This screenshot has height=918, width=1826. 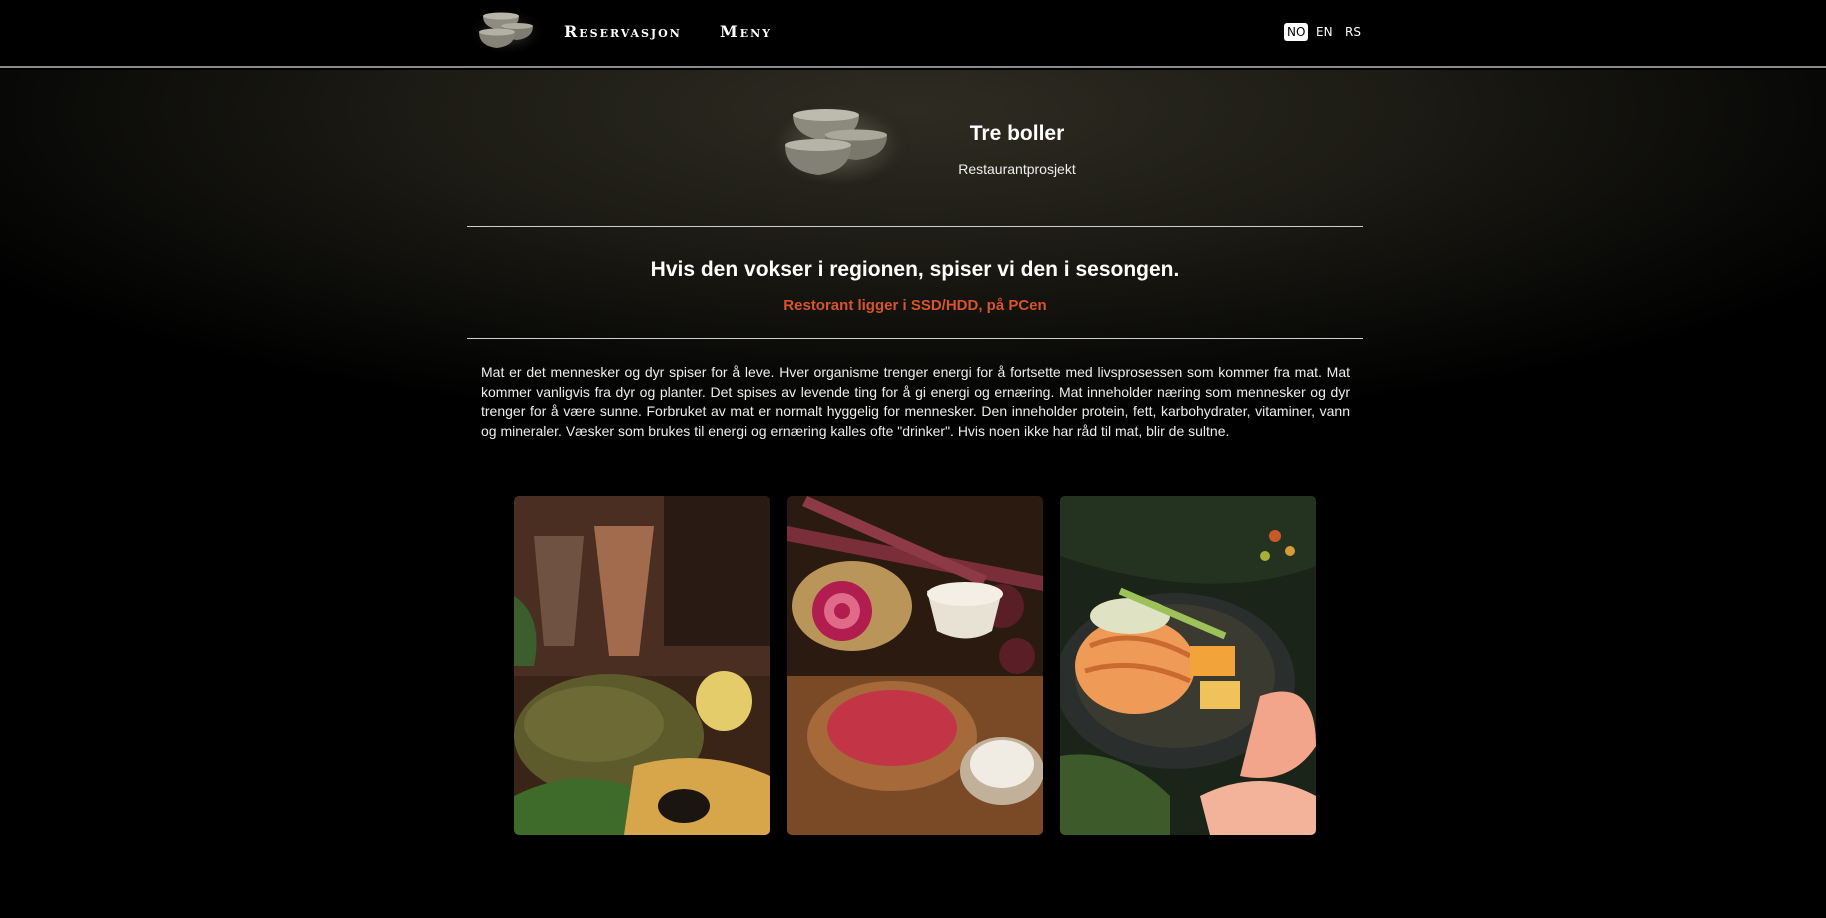 I want to click on beetroot-photo, so click(x=915, y=665).